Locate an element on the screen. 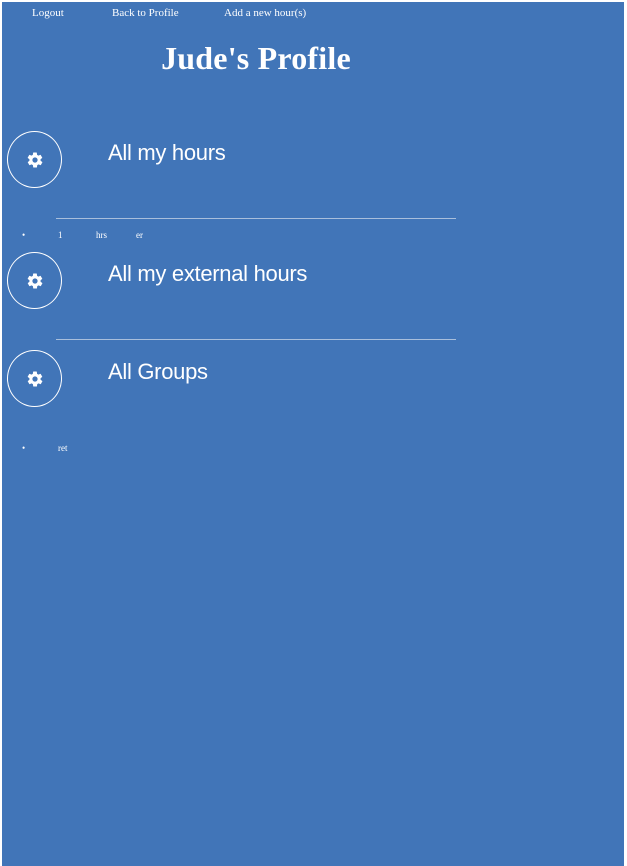  all-my-external-hours-heading: All my external hours is located at coordinates (208, 273).